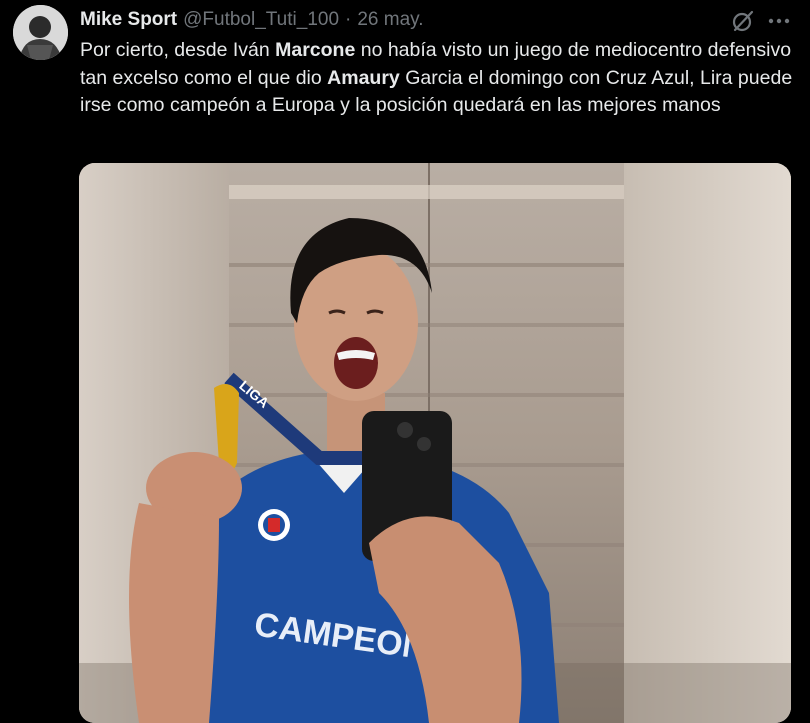  Describe the element at coordinates (315, 50) in the screenshot. I see `mention-marcone: Marcone` at that location.